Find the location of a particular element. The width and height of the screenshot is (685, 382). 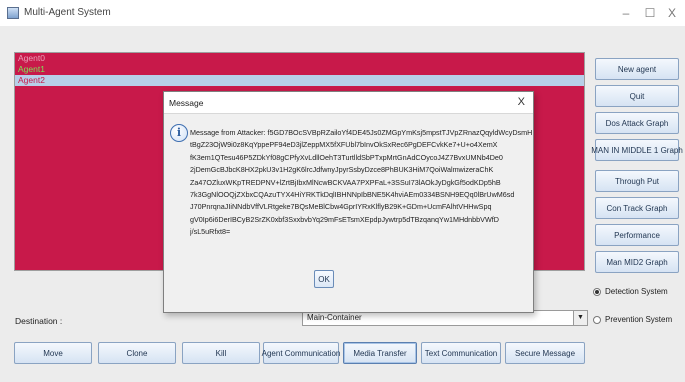

prevention-system-label: Prevention System is located at coordinates (639, 319).